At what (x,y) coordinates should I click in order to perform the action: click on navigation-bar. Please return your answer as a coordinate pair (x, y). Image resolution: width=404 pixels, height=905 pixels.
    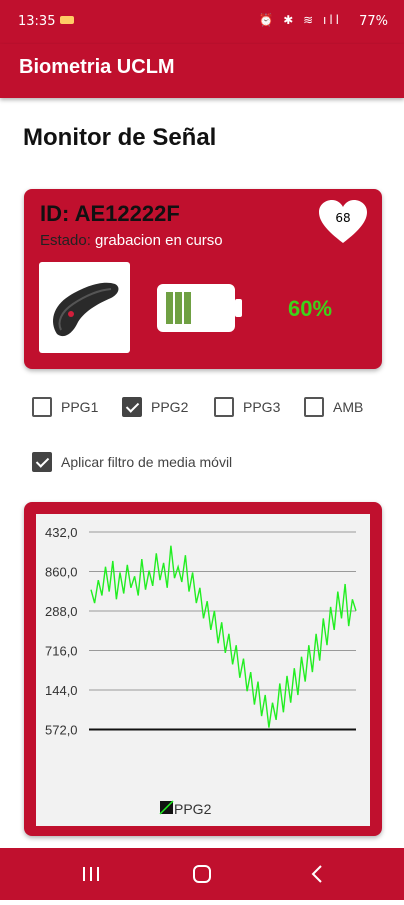
    Looking at the image, I should click on (202, 874).